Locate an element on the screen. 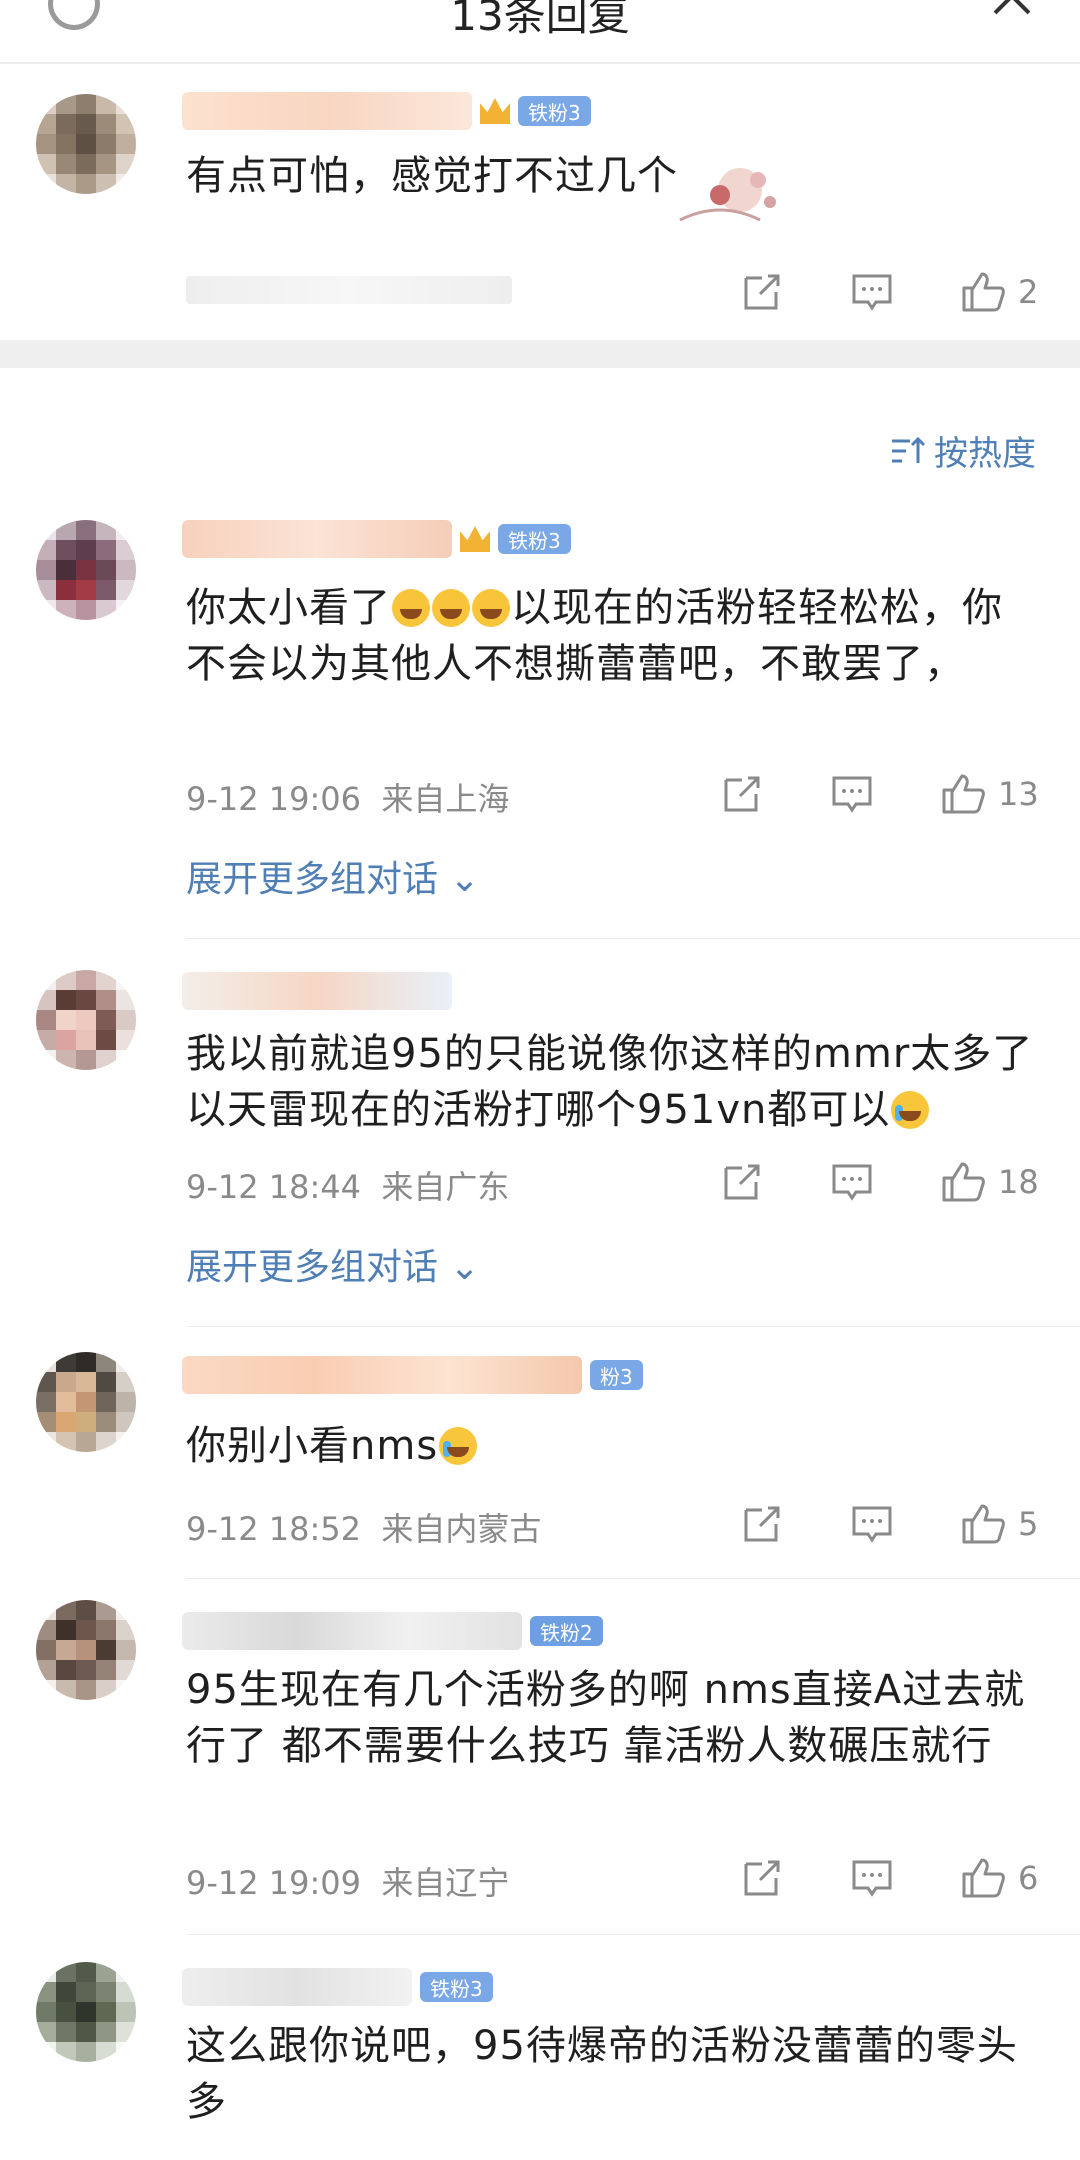 This screenshot has width=1080, height=2160. crown-icon is located at coordinates (475, 539).